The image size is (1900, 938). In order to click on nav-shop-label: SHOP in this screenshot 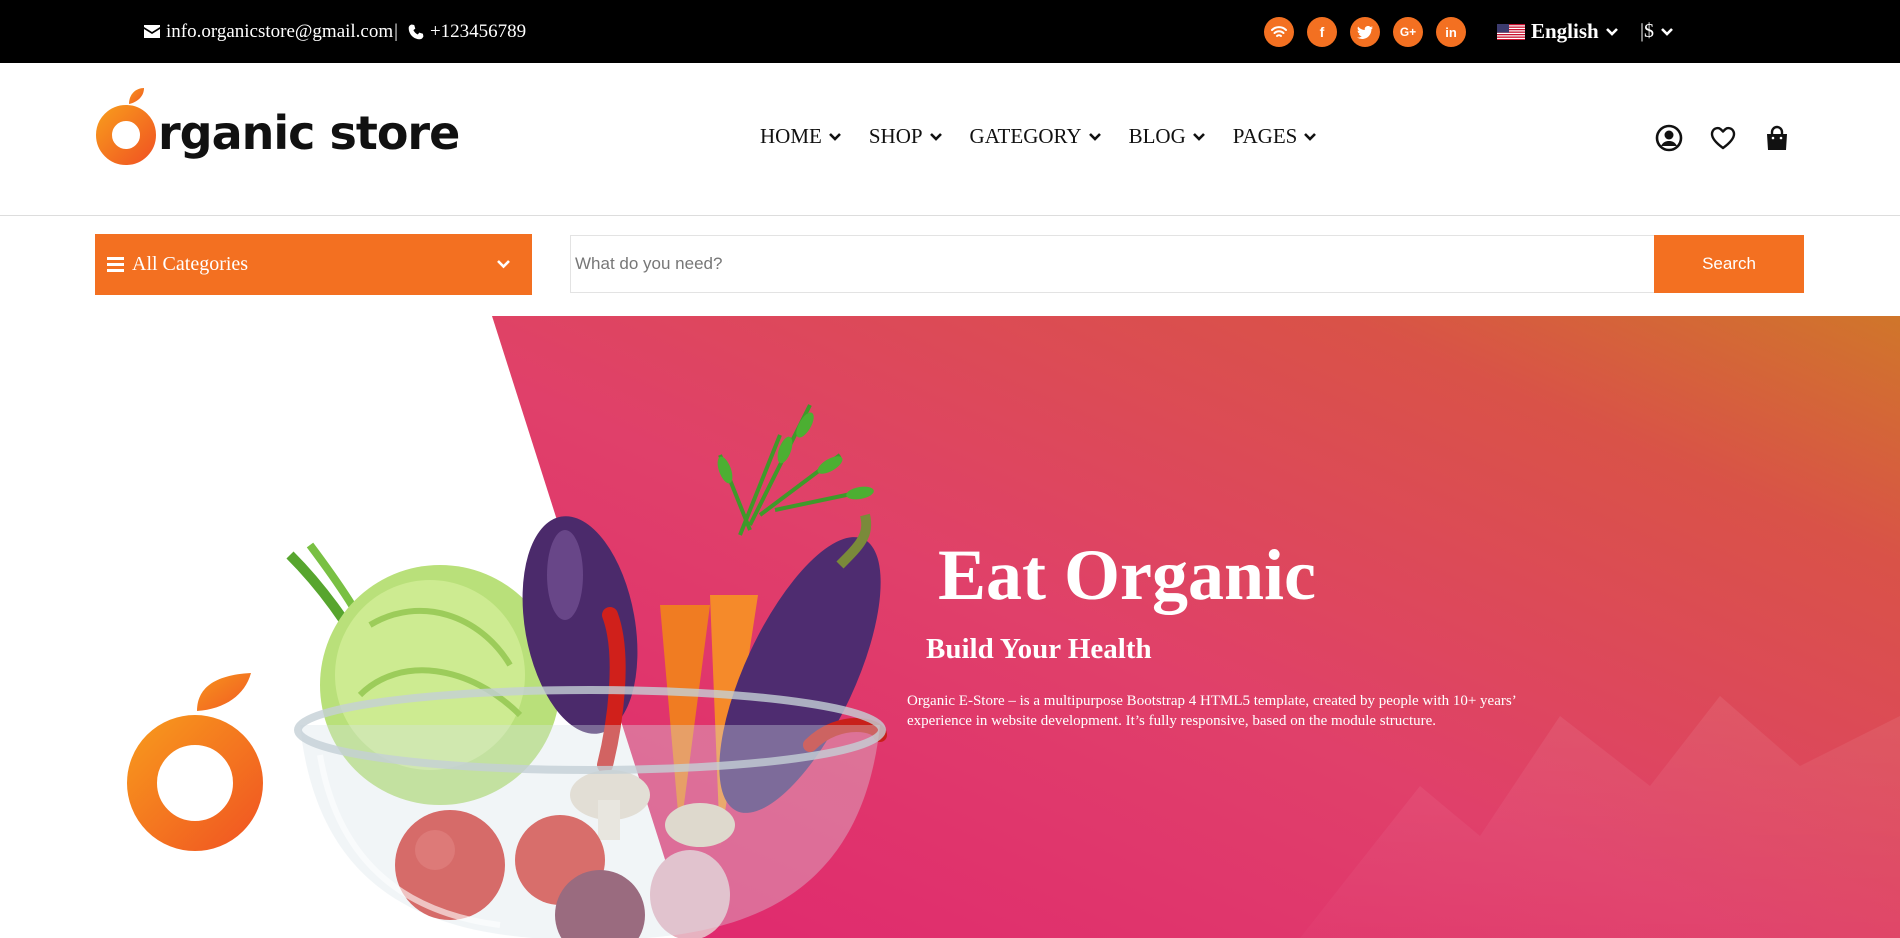, I will do `click(895, 136)`.